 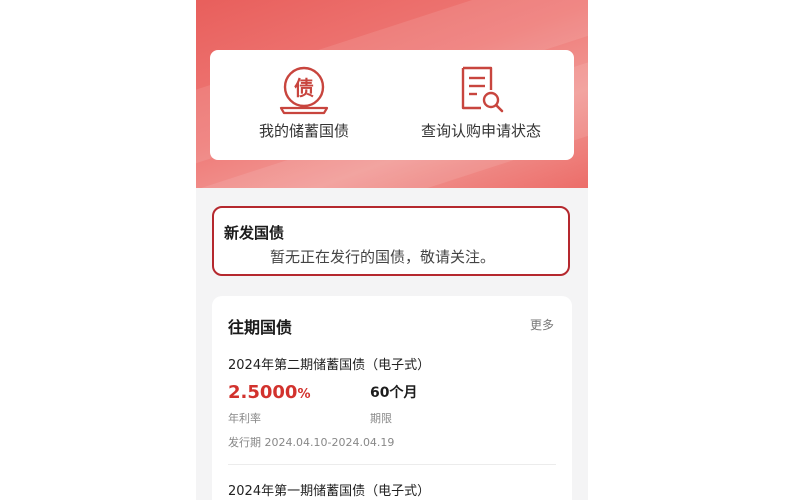 What do you see at coordinates (381, 418) in the screenshot?
I see `term-label: 期限` at bounding box center [381, 418].